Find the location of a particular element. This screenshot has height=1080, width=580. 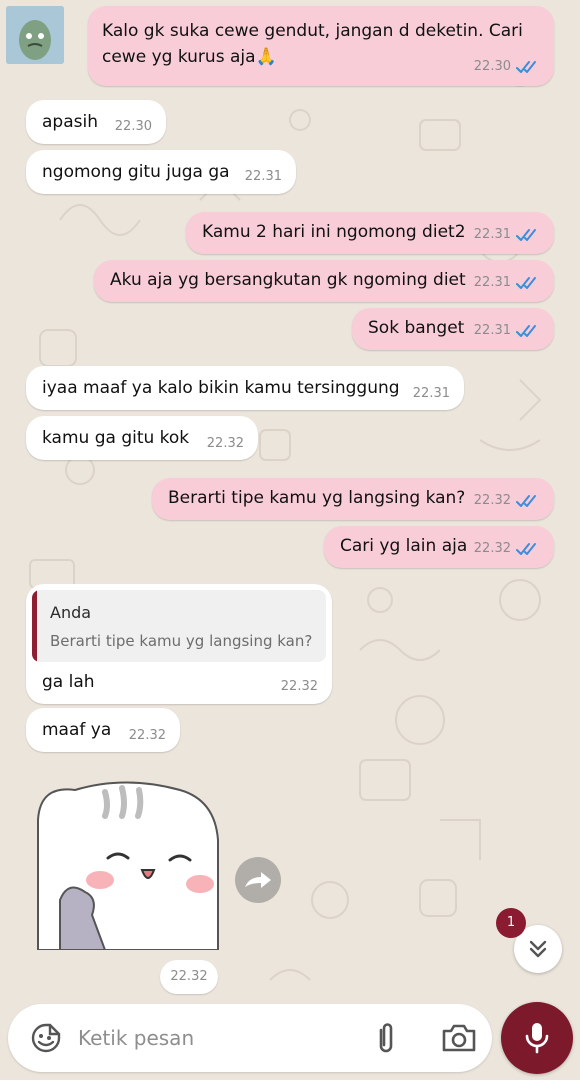

double-chevron-down-icon is located at coordinates (538, 949).